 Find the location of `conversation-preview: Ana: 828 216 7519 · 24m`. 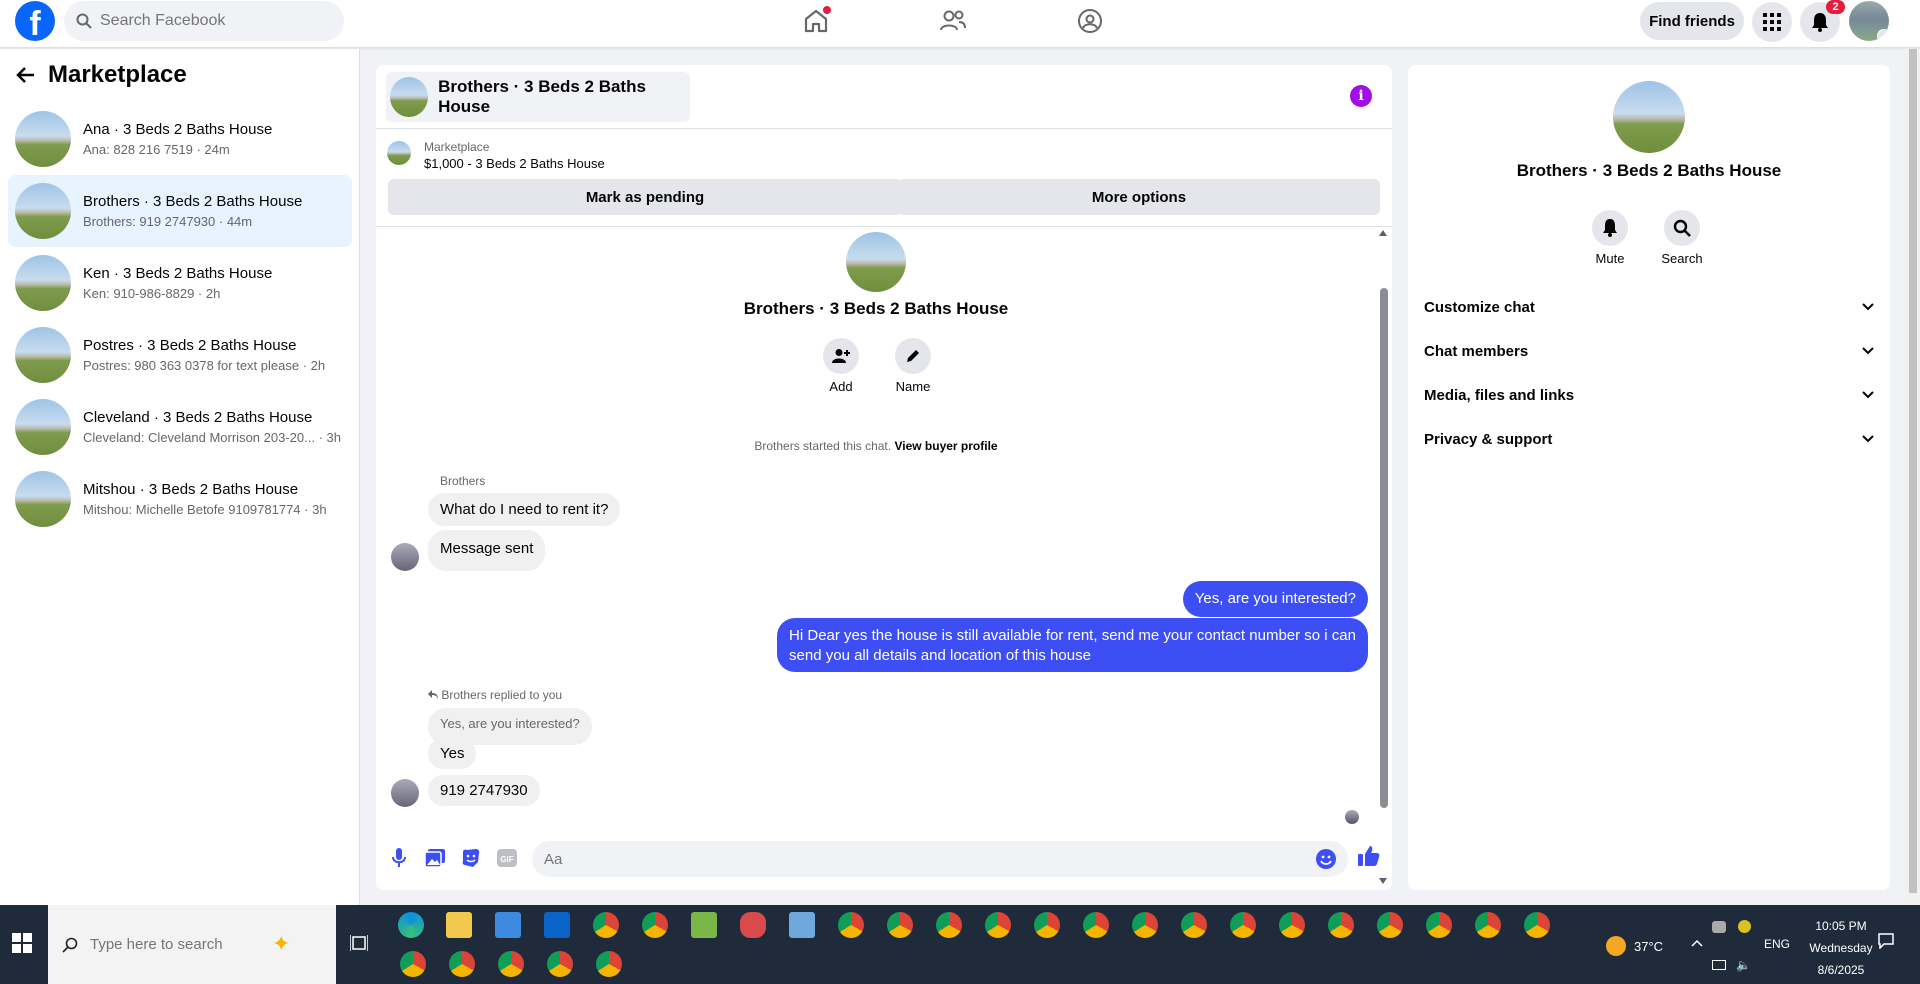

conversation-preview: Ana: 828 216 7519 · 24m is located at coordinates (156, 149).